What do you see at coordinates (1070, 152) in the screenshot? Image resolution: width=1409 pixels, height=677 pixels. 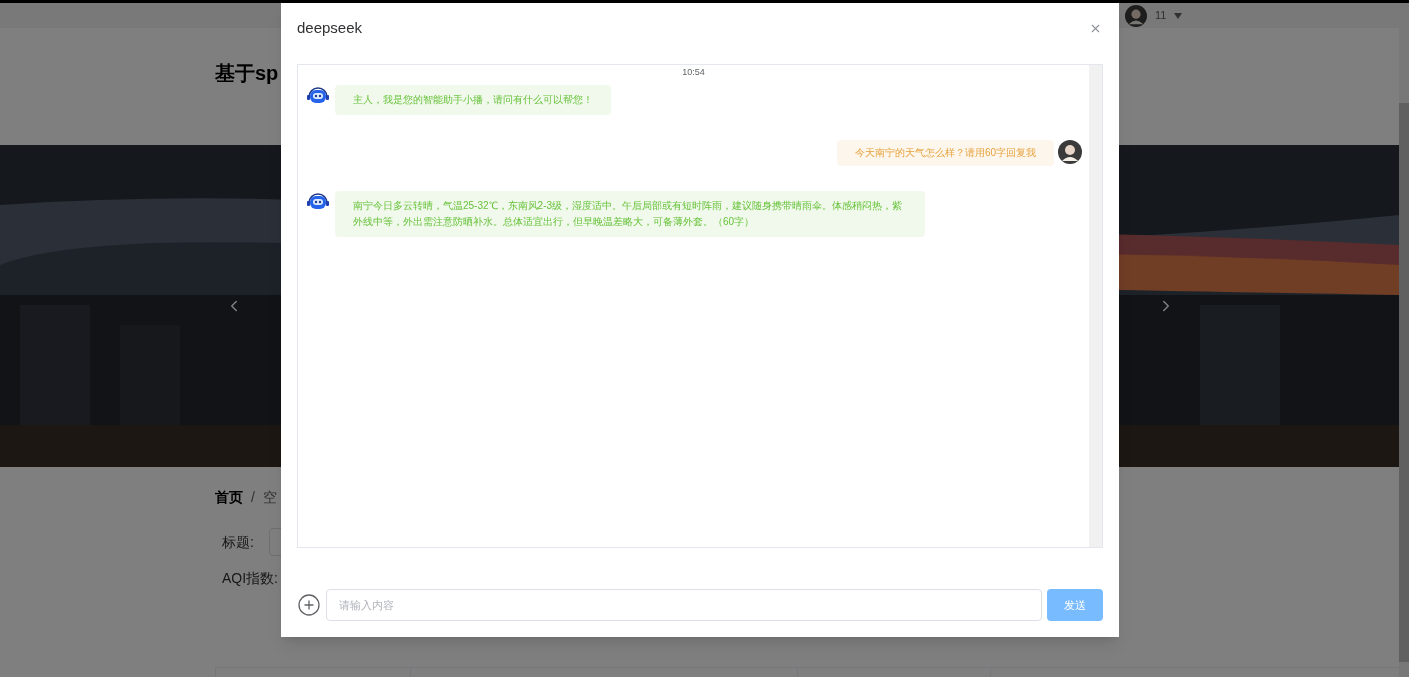 I see `avatar-icon` at bounding box center [1070, 152].